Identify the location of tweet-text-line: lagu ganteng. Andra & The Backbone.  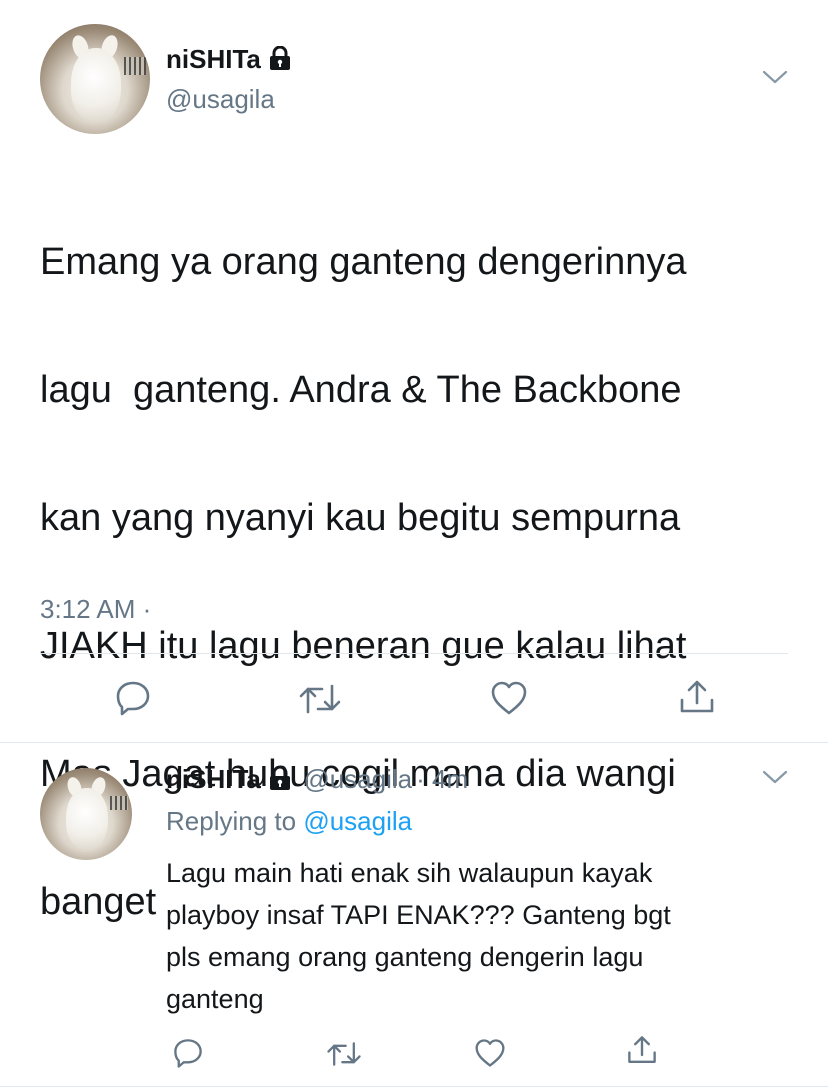
(361, 390).